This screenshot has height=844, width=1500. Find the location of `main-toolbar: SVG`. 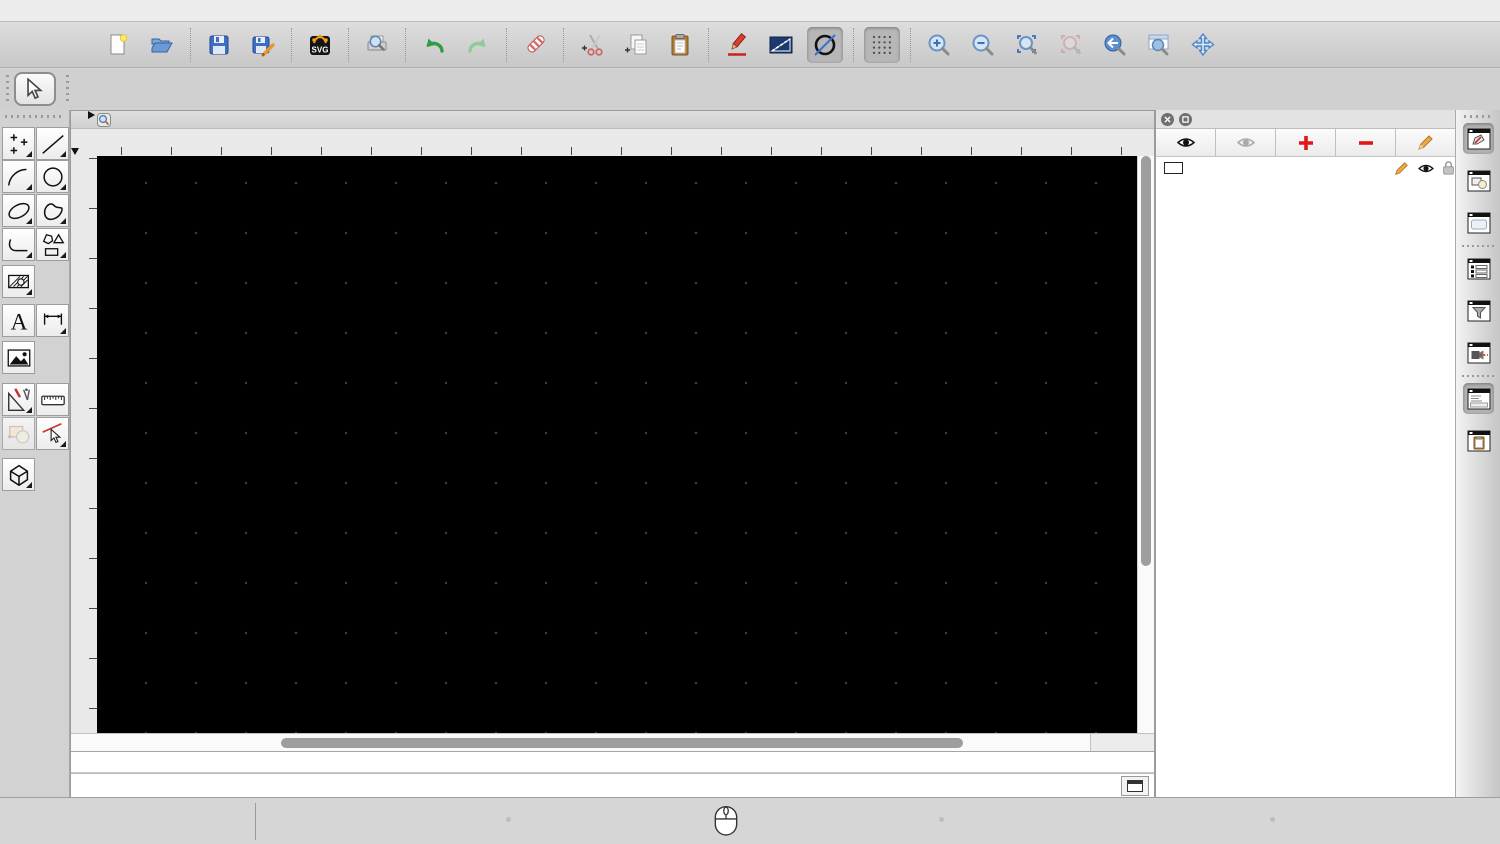

main-toolbar: SVG is located at coordinates (750, 45).